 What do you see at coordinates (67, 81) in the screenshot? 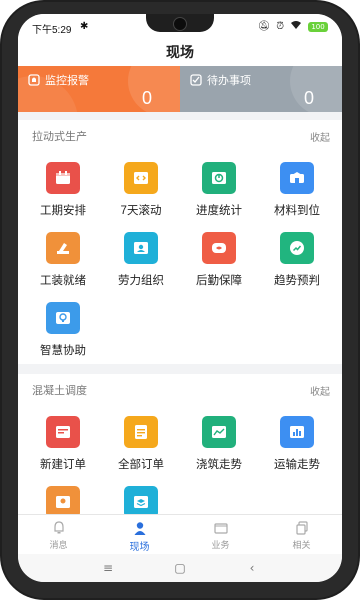
I see `alarm-card-label: 监控报警` at bounding box center [67, 81].